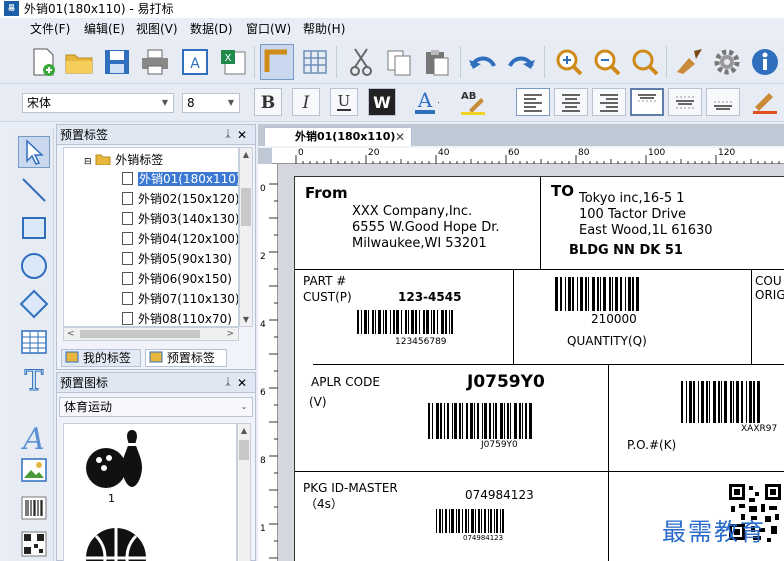  I want to click on word-wrap-button: W, so click(382, 102).